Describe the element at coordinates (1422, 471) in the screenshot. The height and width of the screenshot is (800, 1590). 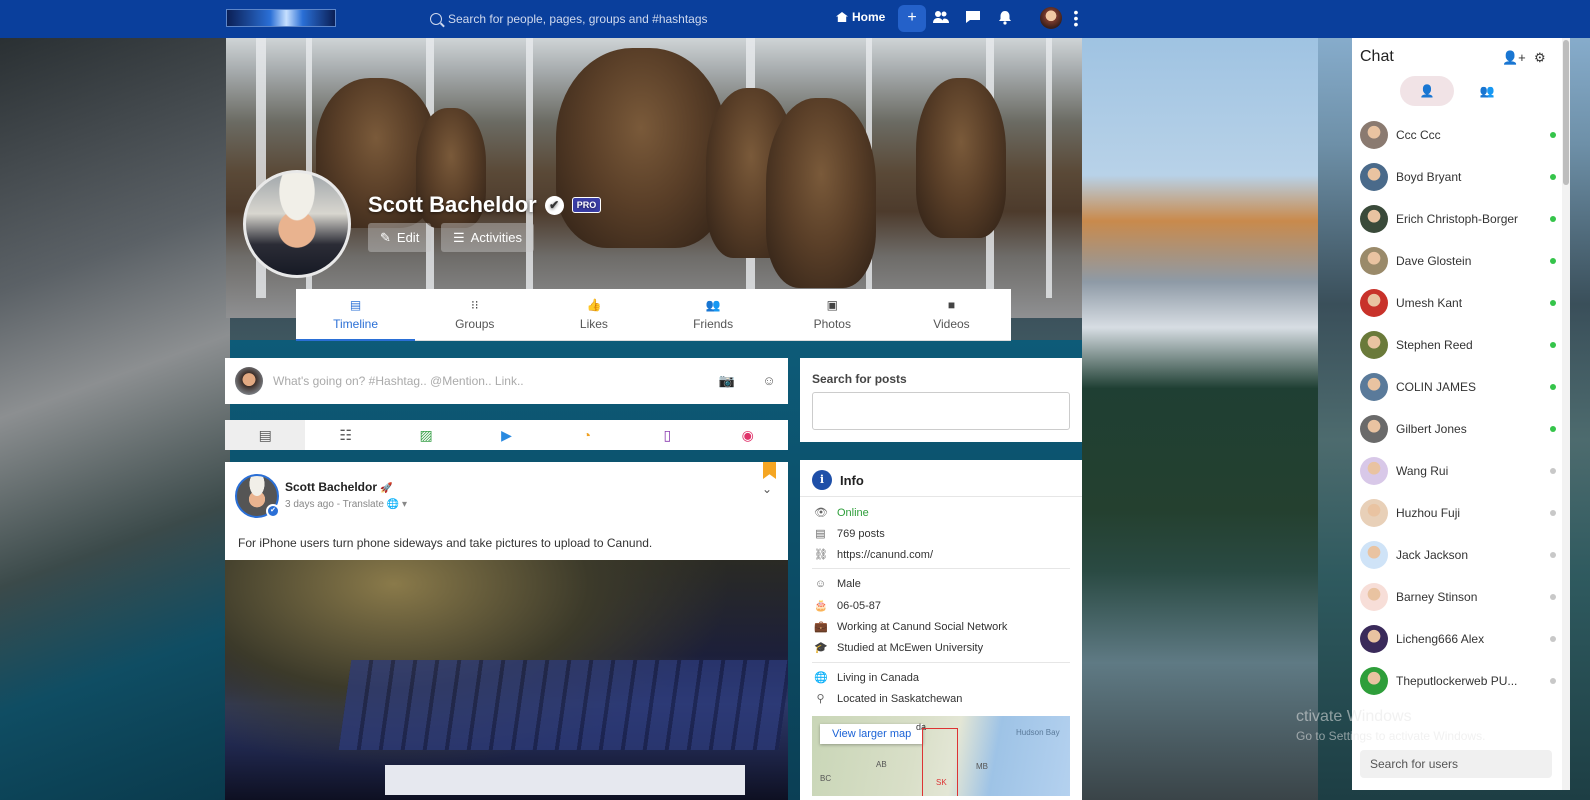
I see `chat-user-name: Wang Rui` at that location.